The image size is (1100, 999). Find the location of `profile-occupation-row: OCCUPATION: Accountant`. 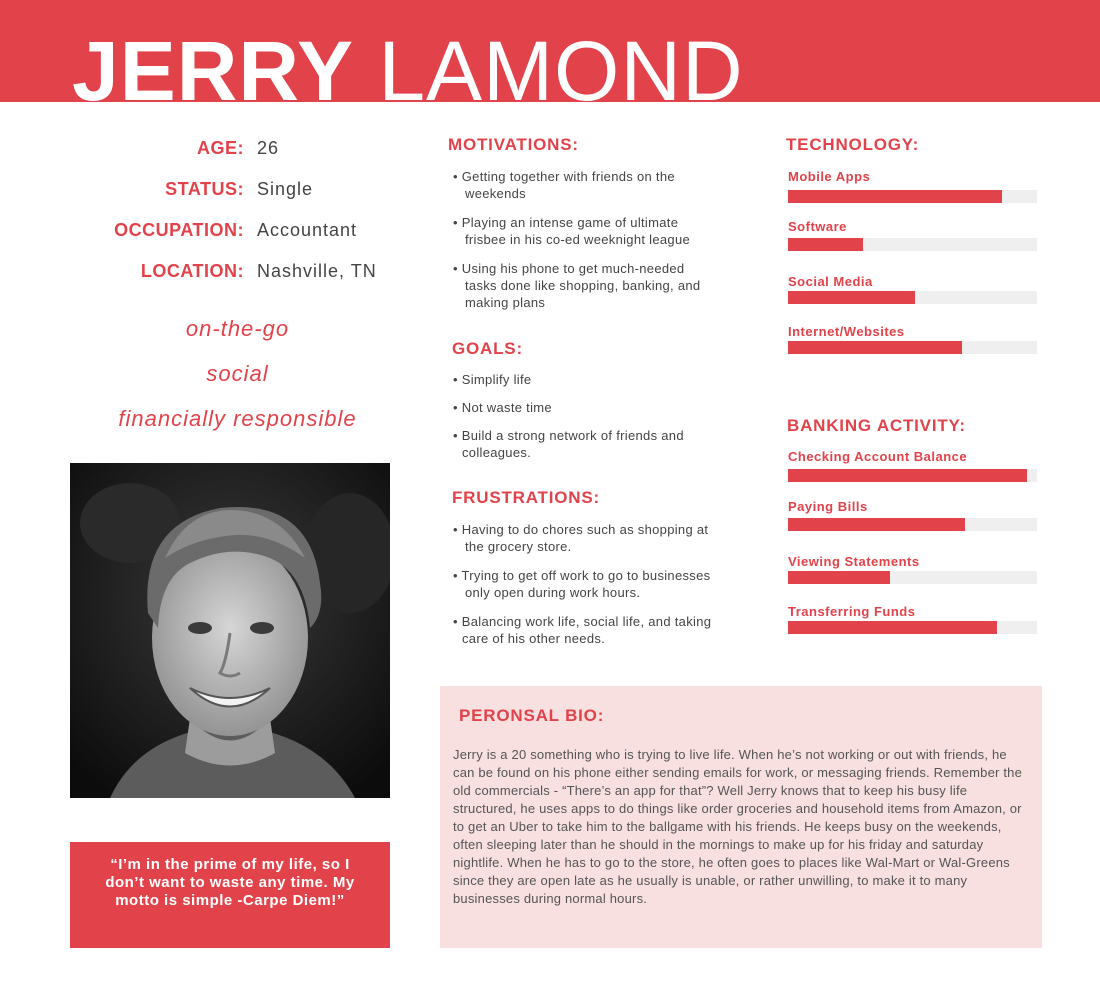

profile-occupation-row: OCCUPATION: Accountant is located at coordinates (210, 230).